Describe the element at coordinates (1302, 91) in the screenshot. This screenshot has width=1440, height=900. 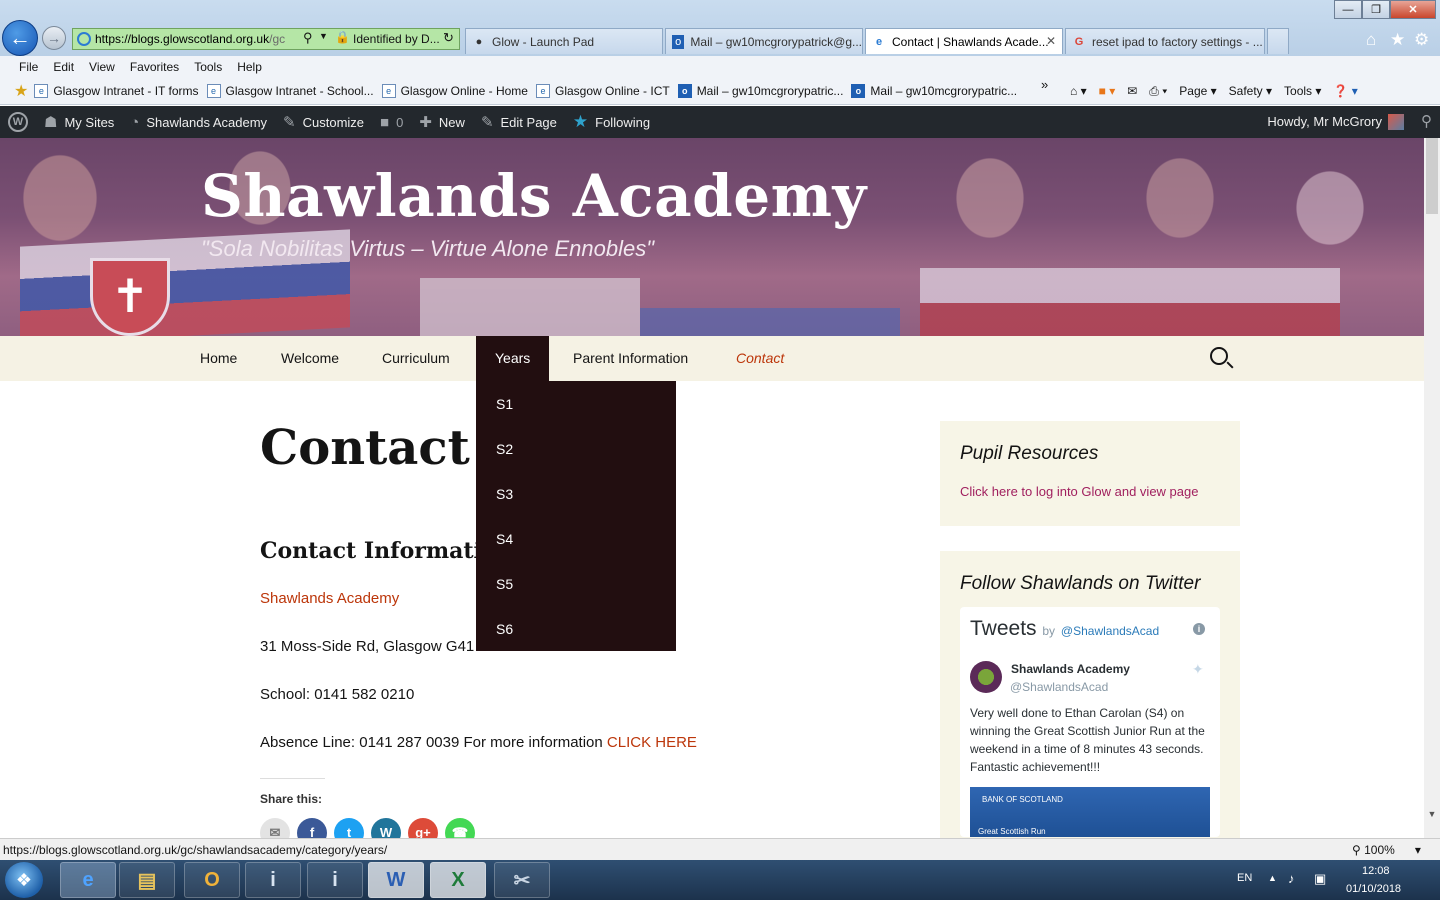
I see `tools-menu: Tools ▾` at that location.